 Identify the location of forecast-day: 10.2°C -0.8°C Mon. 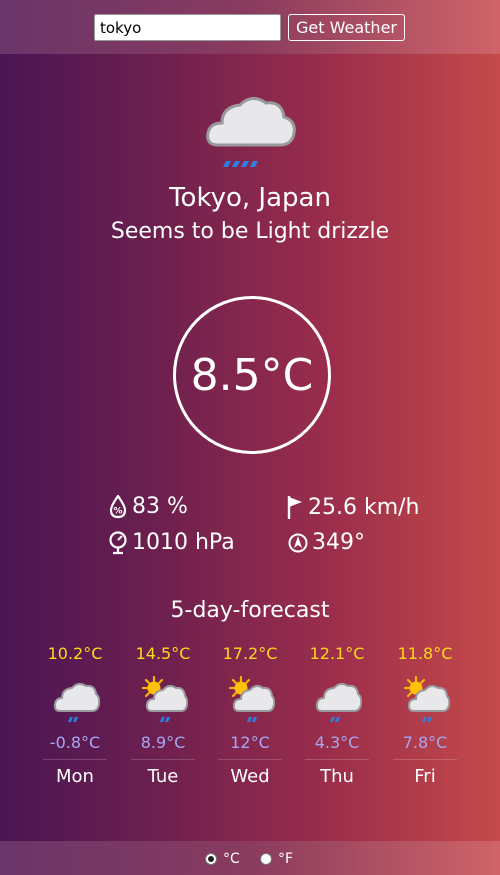
(75, 715).